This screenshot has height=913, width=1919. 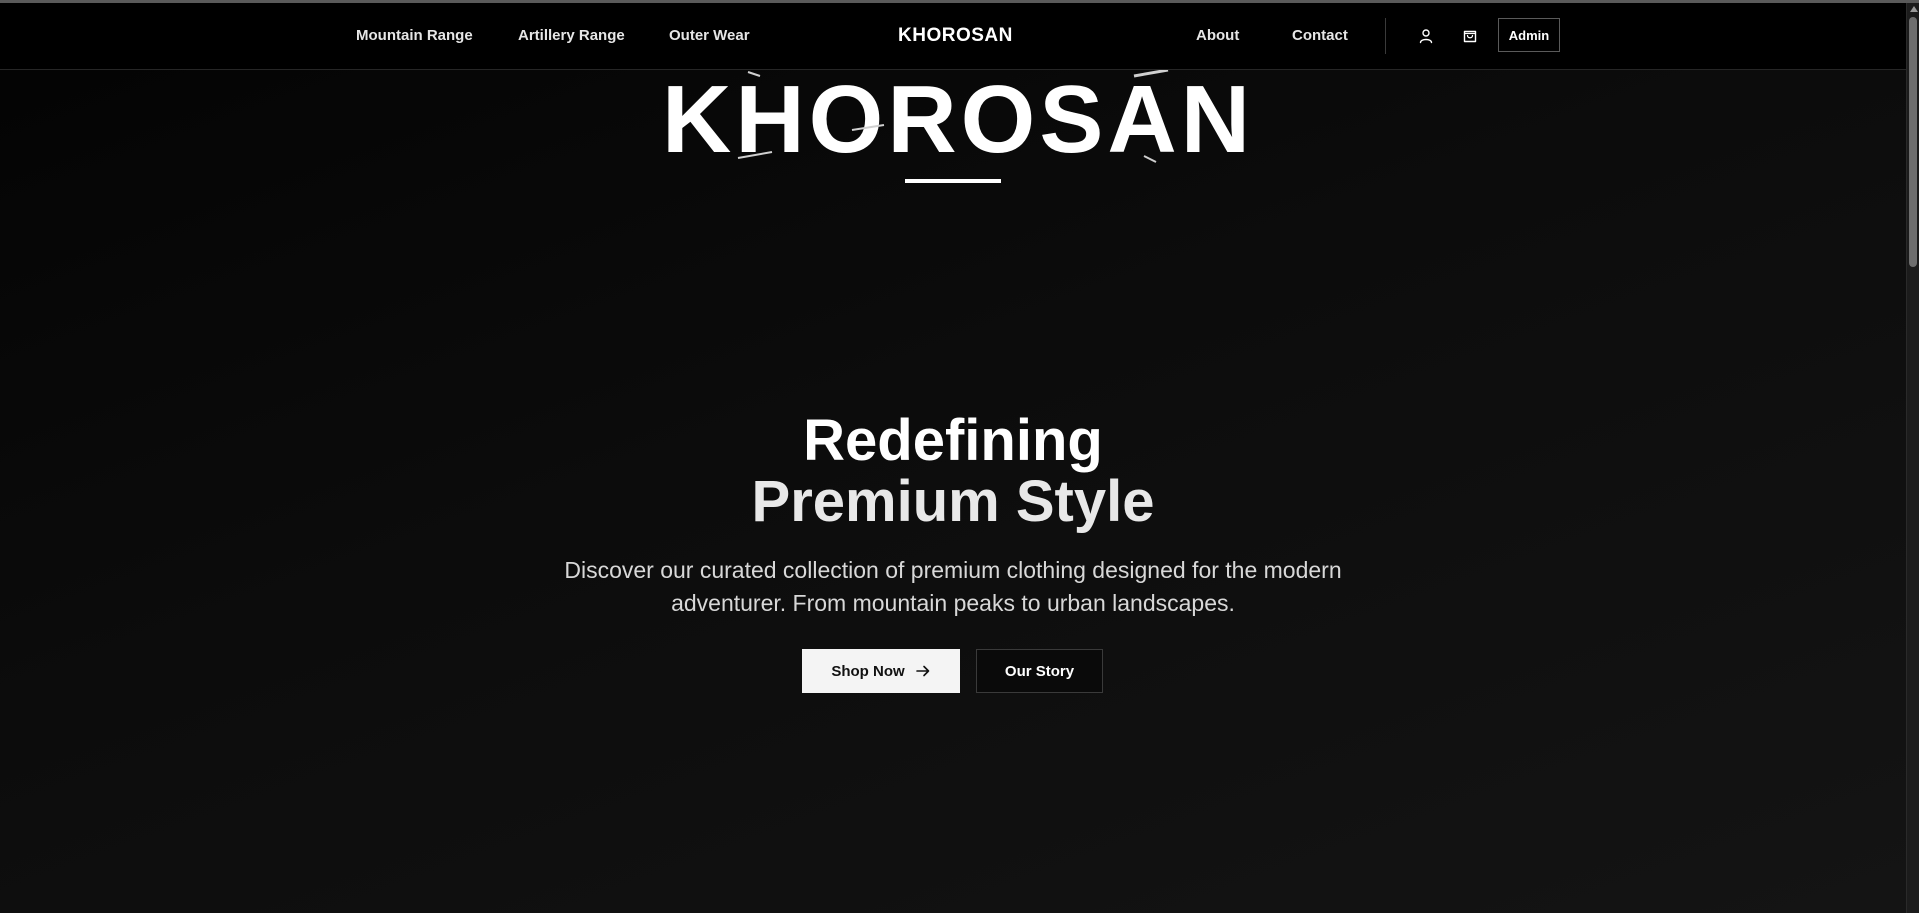 I want to click on nav-divider, so click(x=1385, y=36).